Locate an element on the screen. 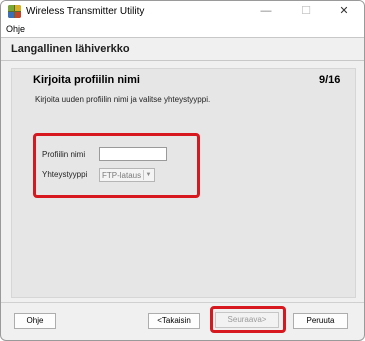  form-highlight-box is located at coordinates (116, 165).